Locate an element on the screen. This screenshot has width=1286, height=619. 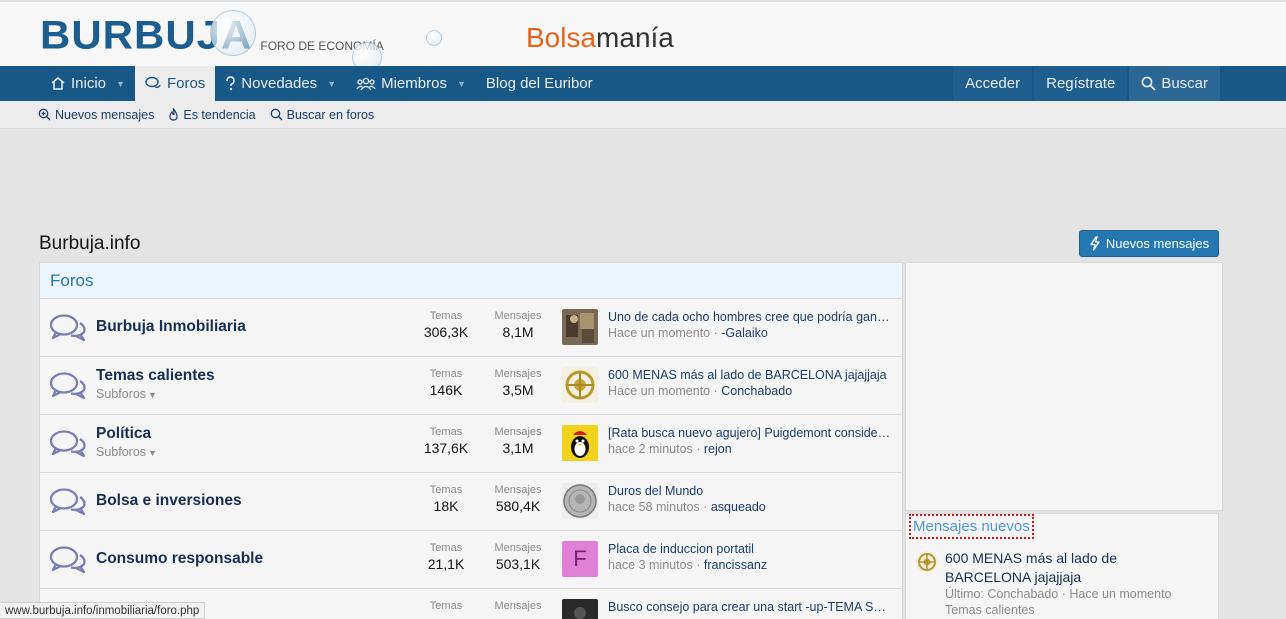
subnav-new-posts: Nuevos mensajes is located at coordinates (96, 115).